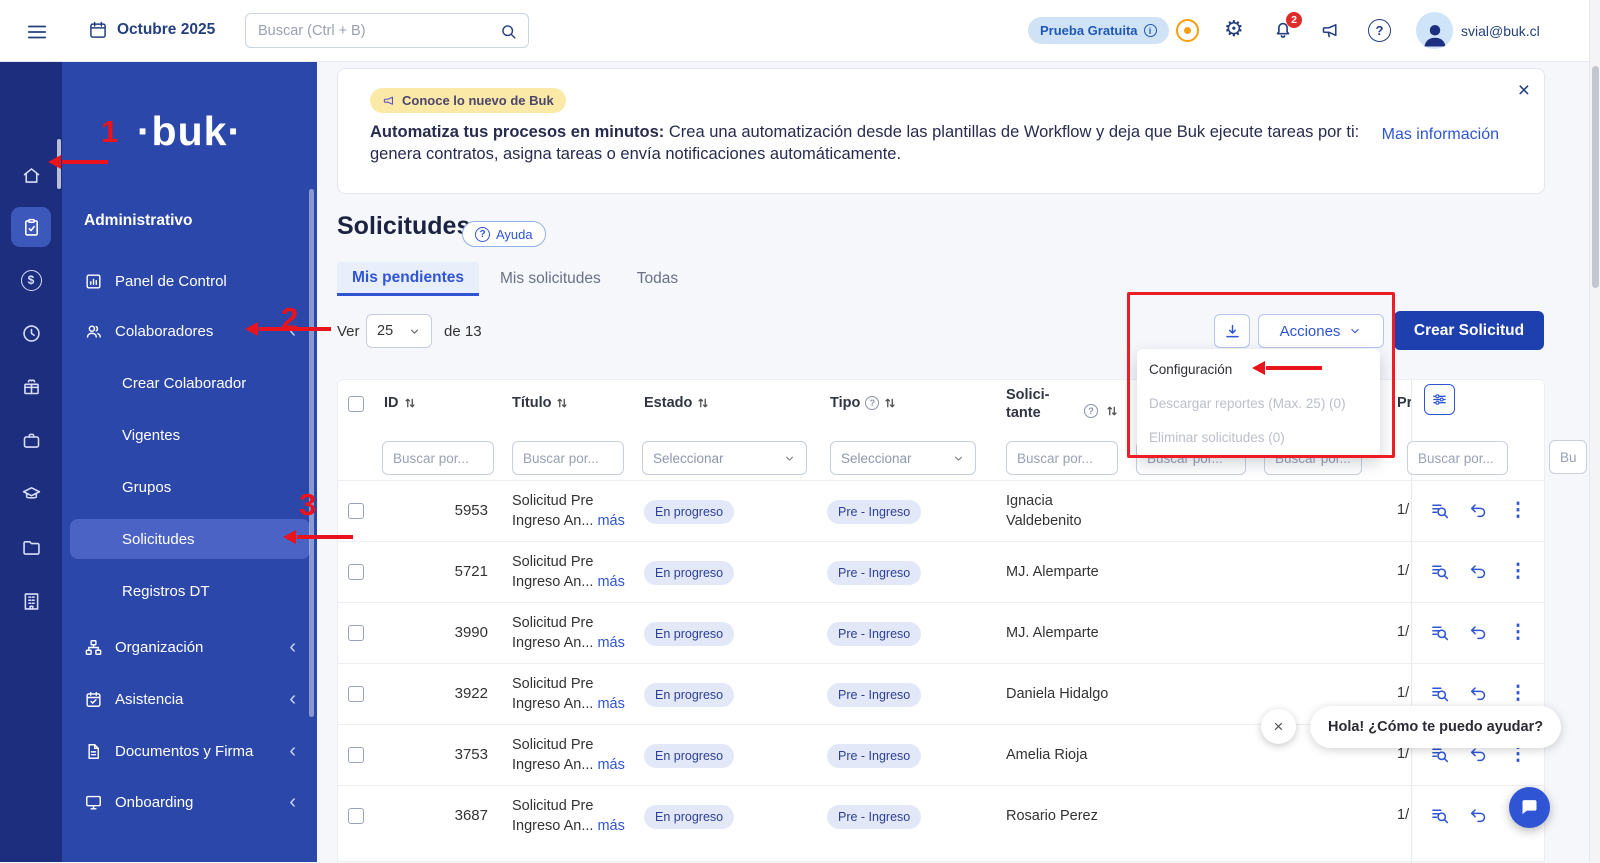 Image resolution: width=1600 pixels, height=863 pixels. I want to click on column-settings-button, so click(1439, 399).